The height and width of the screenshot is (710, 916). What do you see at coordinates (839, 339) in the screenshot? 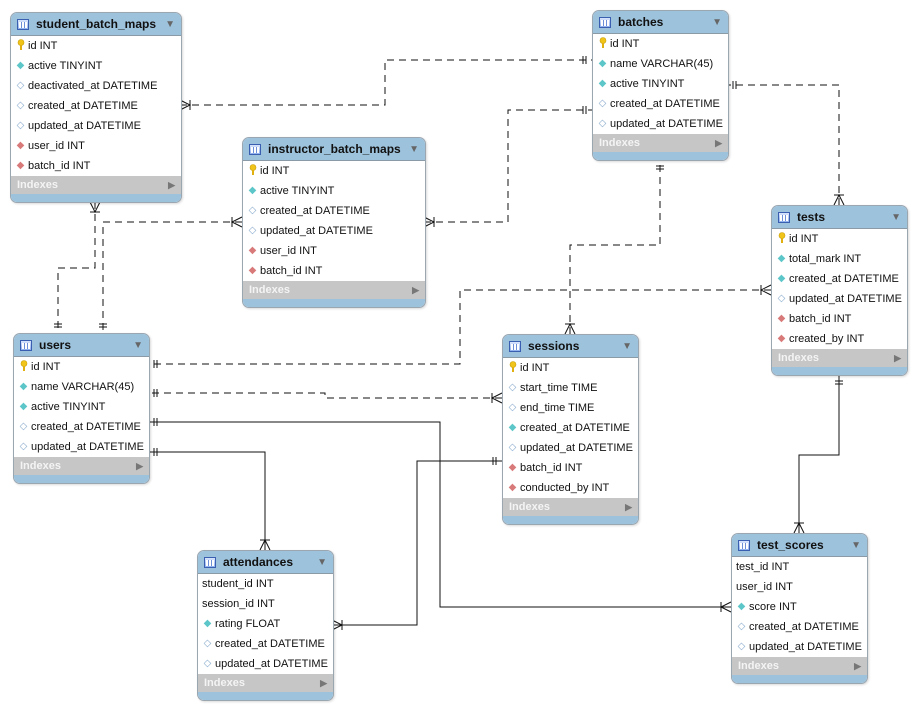
I see `column-row: ◆ created_by INT` at bounding box center [839, 339].